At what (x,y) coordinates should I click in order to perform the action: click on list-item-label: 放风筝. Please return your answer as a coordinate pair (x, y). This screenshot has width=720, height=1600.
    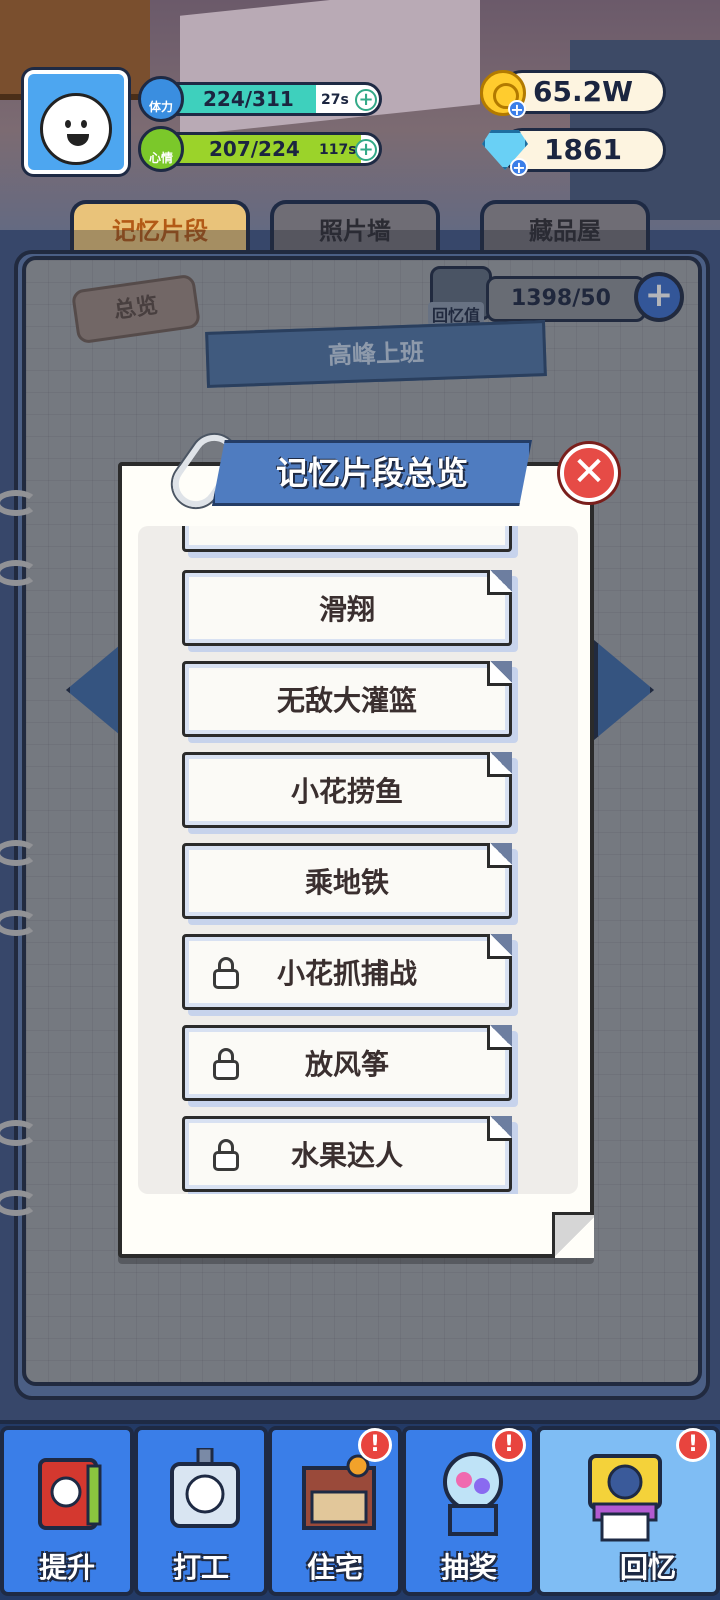
    Looking at the image, I should click on (346, 1064).